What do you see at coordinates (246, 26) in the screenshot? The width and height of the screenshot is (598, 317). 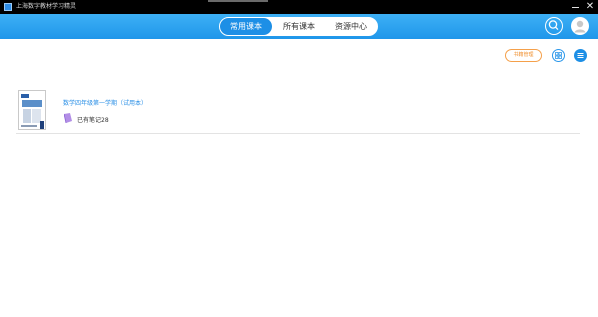 I see `tab-common-books: 常用课本` at bounding box center [246, 26].